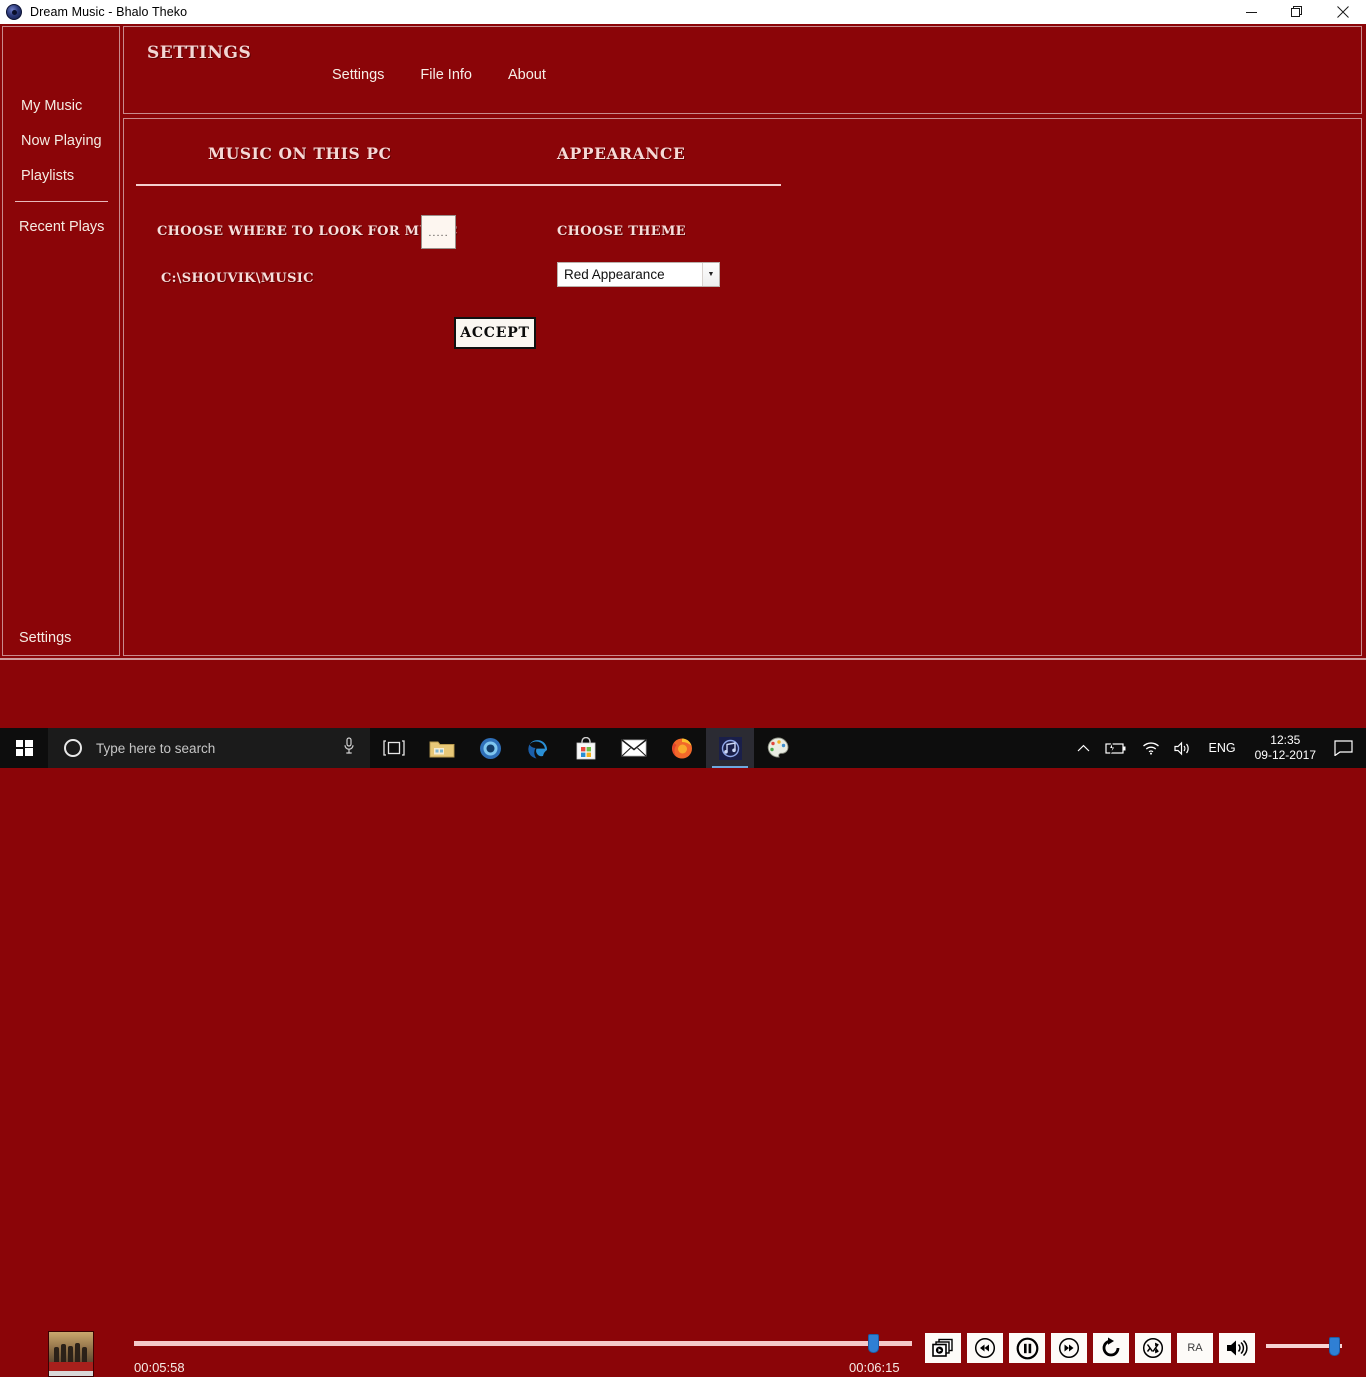  Describe the element at coordinates (156, 748) in the screenshot. I see `search-placeholder: Type here to search` at that location.